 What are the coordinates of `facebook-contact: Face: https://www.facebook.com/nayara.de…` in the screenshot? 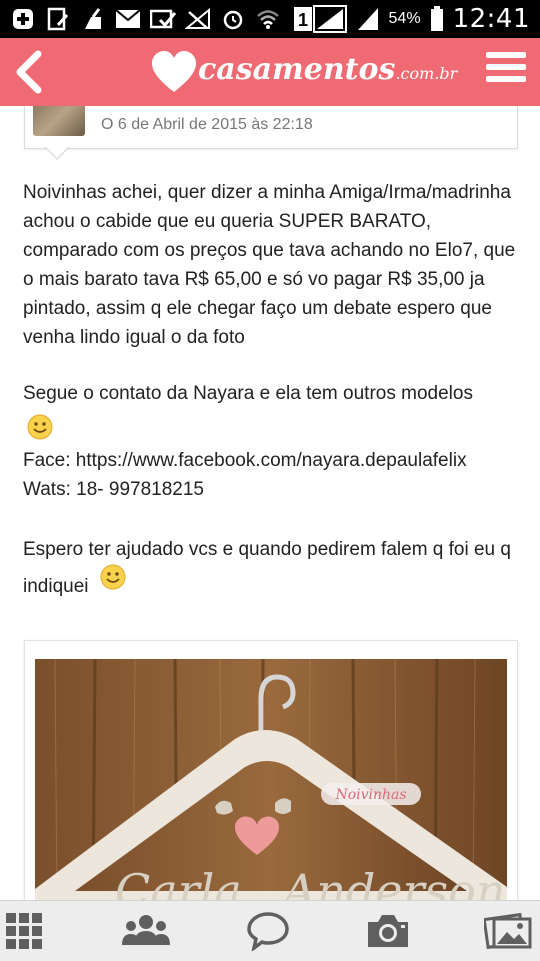 It's located at (273, 460).